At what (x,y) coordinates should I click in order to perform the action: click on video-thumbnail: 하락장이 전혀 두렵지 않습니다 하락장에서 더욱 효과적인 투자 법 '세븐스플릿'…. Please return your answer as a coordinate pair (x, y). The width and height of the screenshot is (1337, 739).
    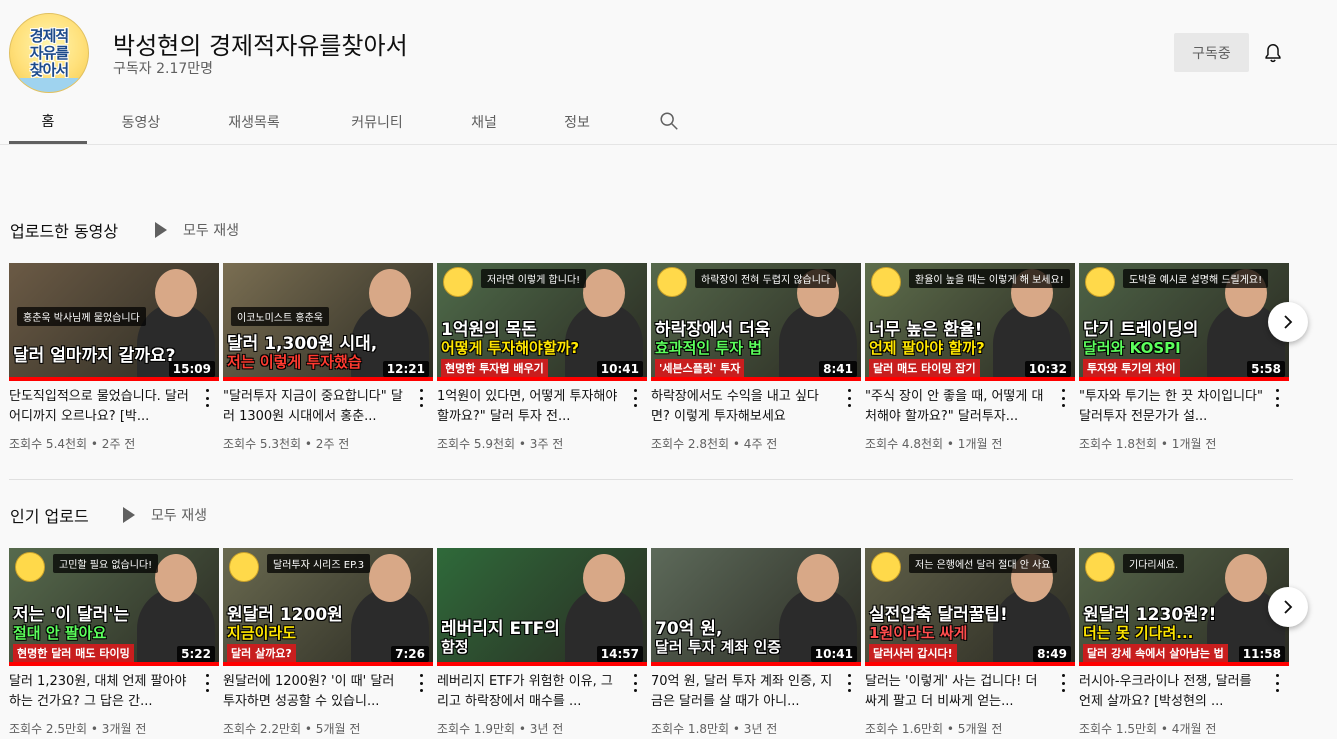
    Looking at the image, I should click on (756, 322).